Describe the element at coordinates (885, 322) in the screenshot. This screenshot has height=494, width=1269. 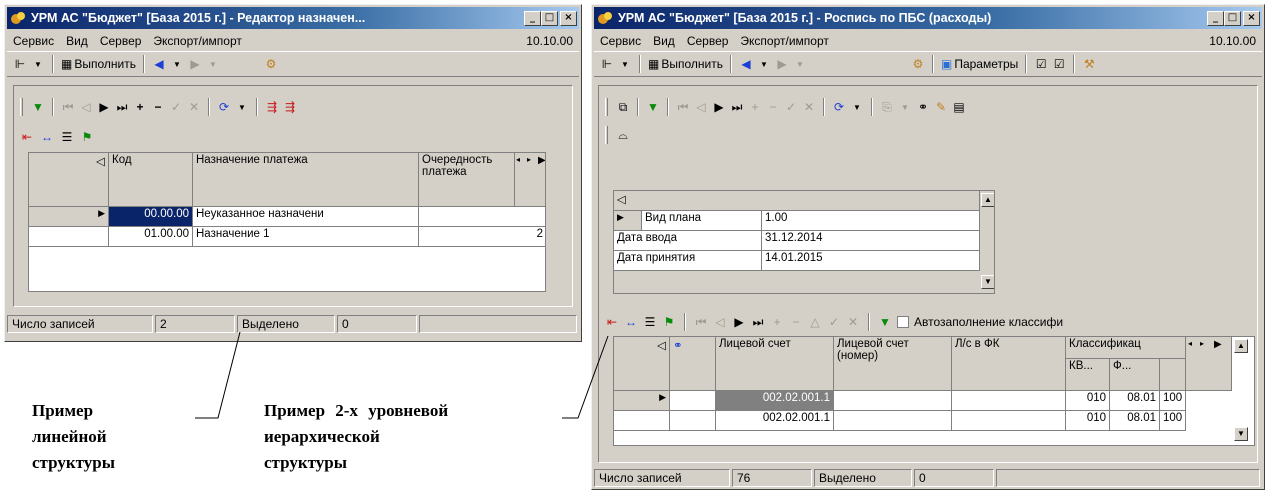
I see `filter-tree-icon: ▼` at that location.